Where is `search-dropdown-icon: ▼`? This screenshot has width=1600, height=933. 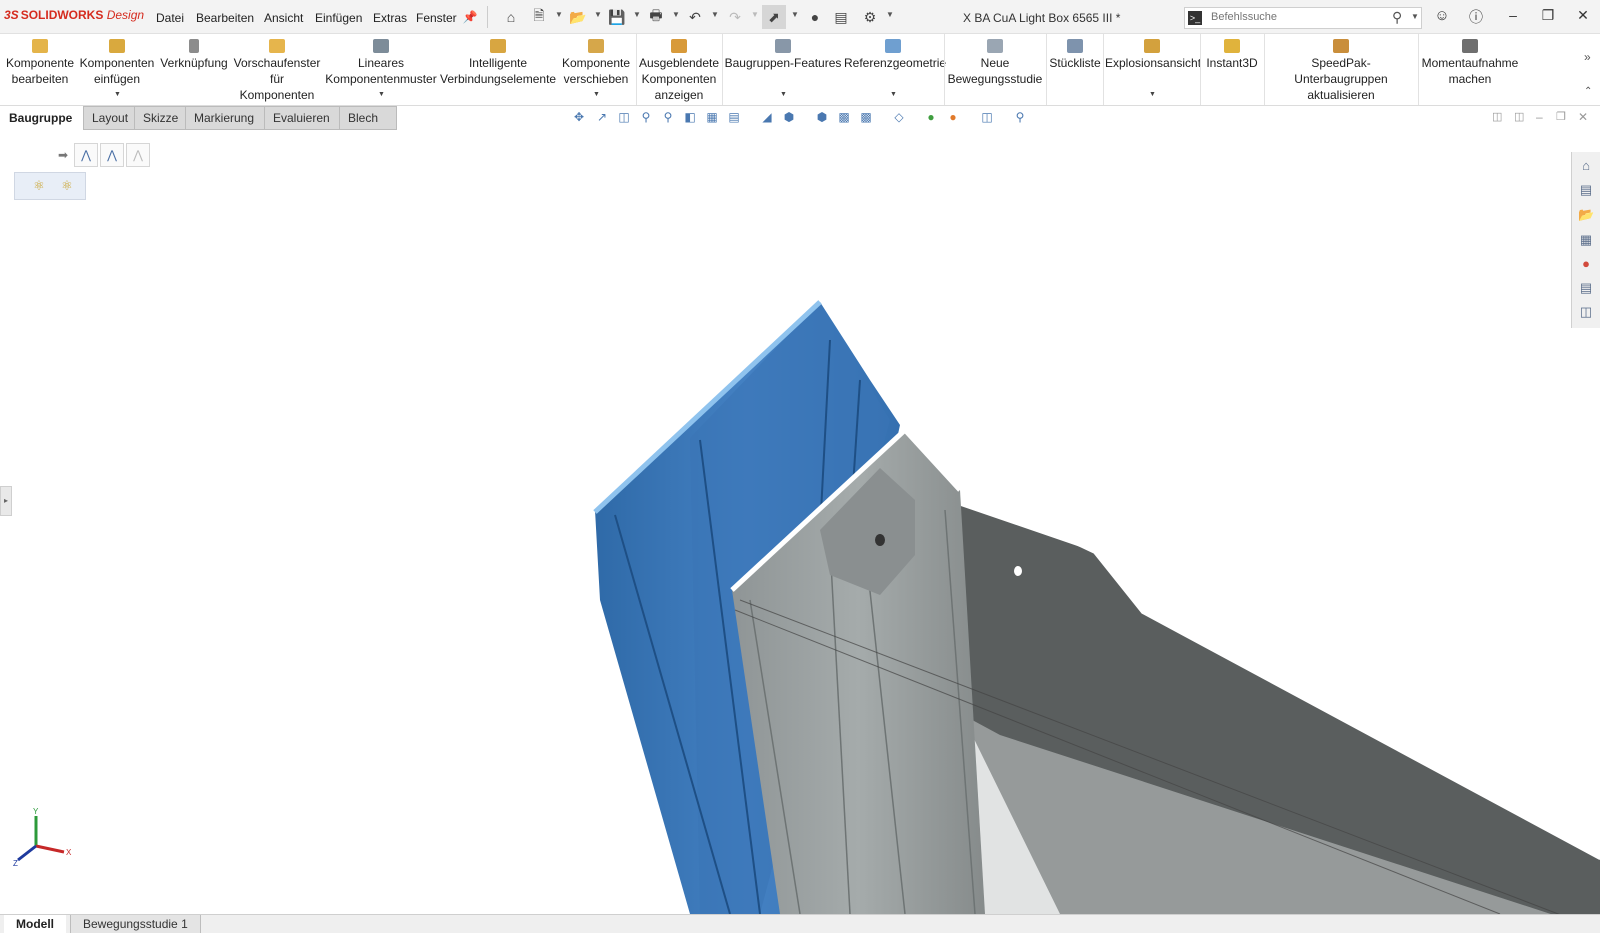
search-dropdown-icon: ▼ is located at coordinates (1415, 16).